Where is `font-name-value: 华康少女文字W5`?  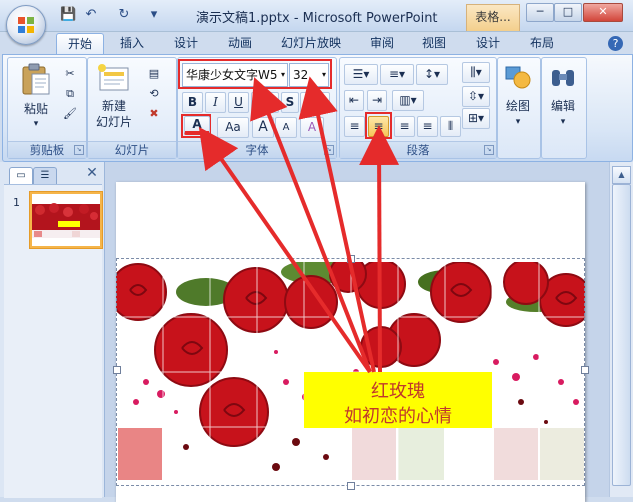 font-name-value: 华康少女文字W5 is located at coordinates (232, 75).